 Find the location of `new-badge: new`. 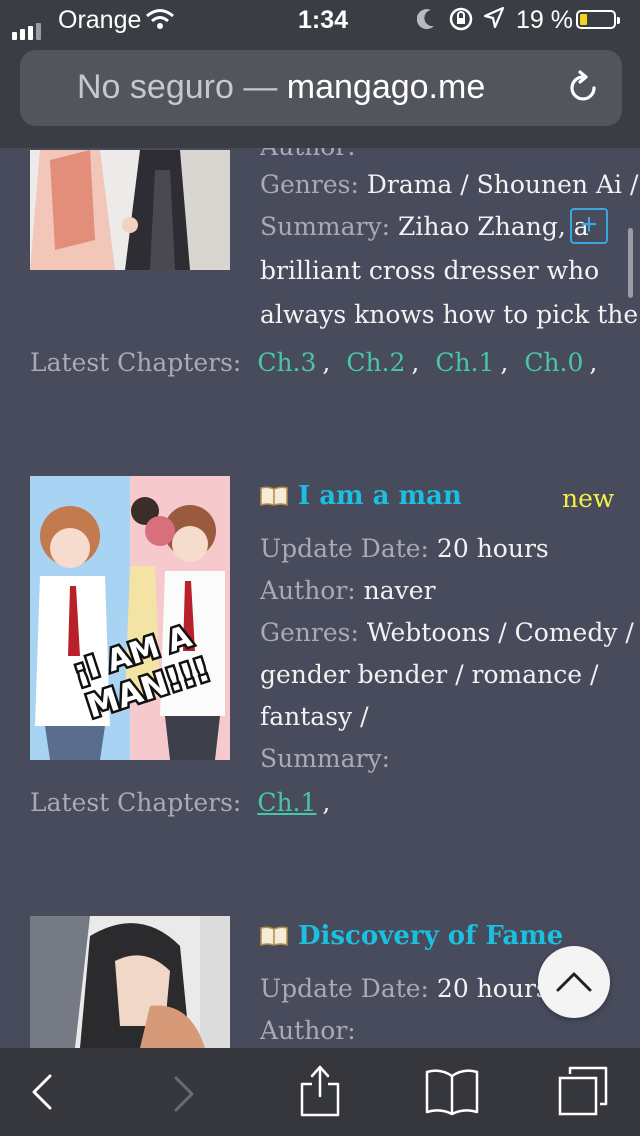

new-badge: new is located at coordinates (588, 498).